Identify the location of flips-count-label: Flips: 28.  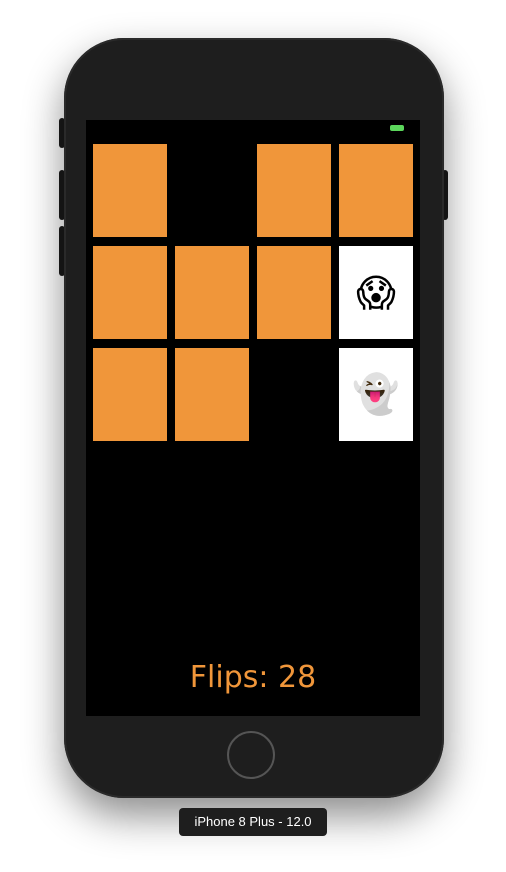
(253, 677).